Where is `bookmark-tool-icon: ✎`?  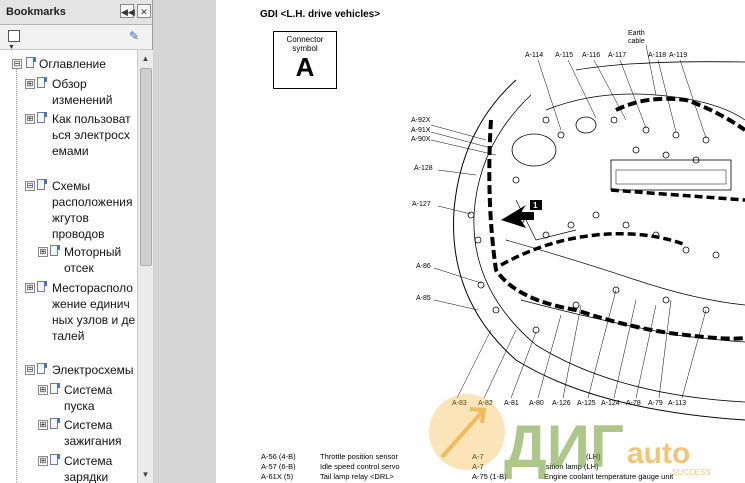 bookmark-tool-icon: ✎ is located at coordinates (136, 36).